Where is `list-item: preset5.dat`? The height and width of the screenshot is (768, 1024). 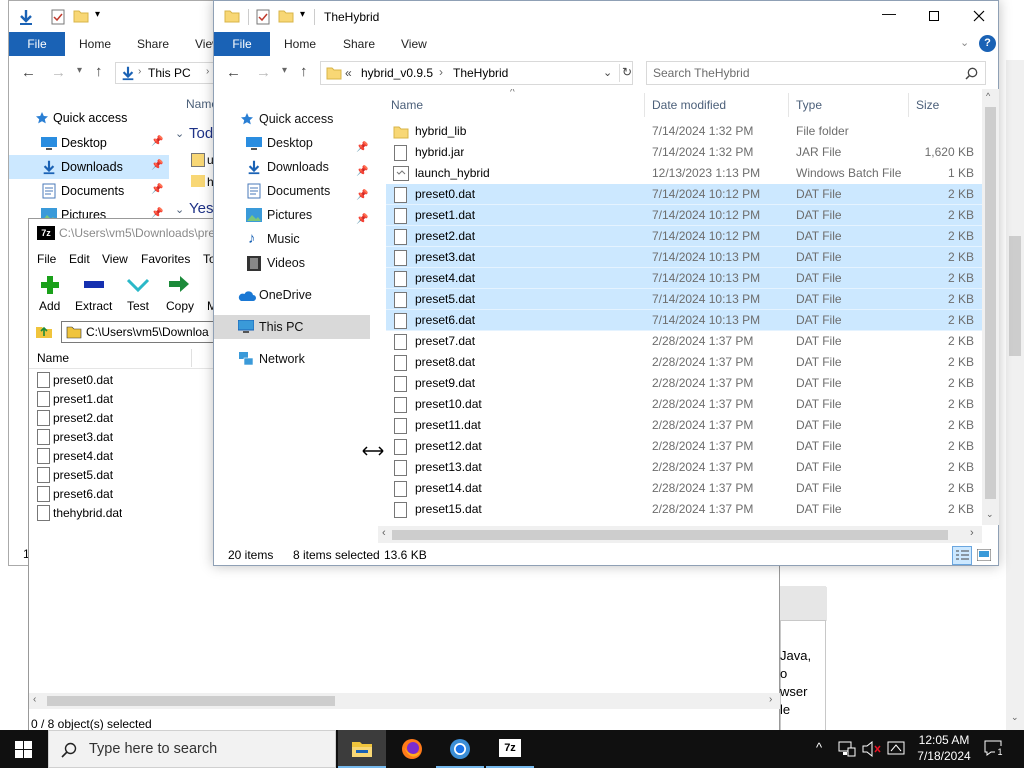
list-item: preset5.dat is located at coordinates (115, 475).